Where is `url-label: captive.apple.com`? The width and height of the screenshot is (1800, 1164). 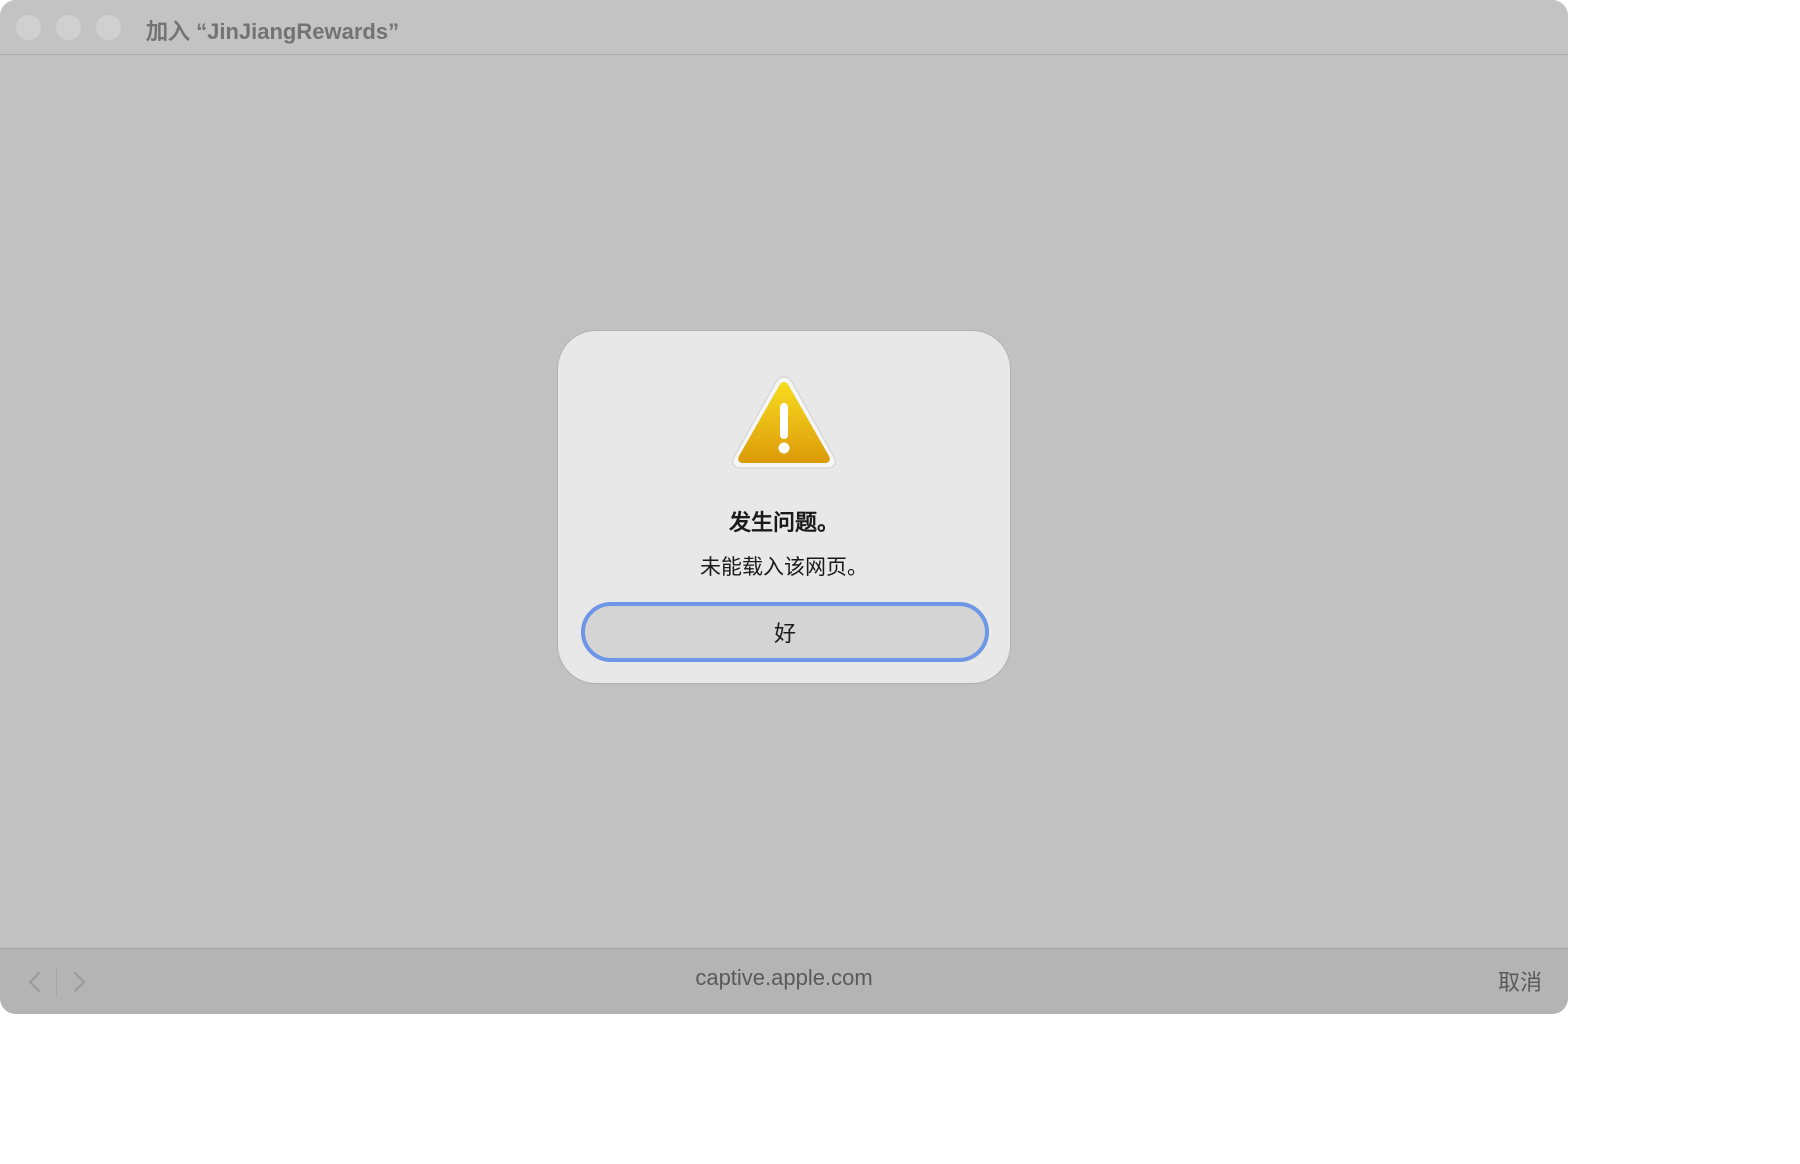 url-label: captive.apple.com is located at coordinates (784, 977).